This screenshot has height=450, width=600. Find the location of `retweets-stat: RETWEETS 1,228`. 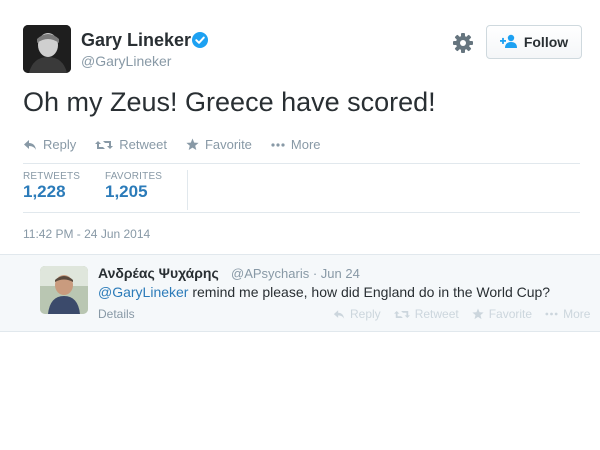

retweets-stat: RETWEETS 1,228 is located at coordinates (51, 186).